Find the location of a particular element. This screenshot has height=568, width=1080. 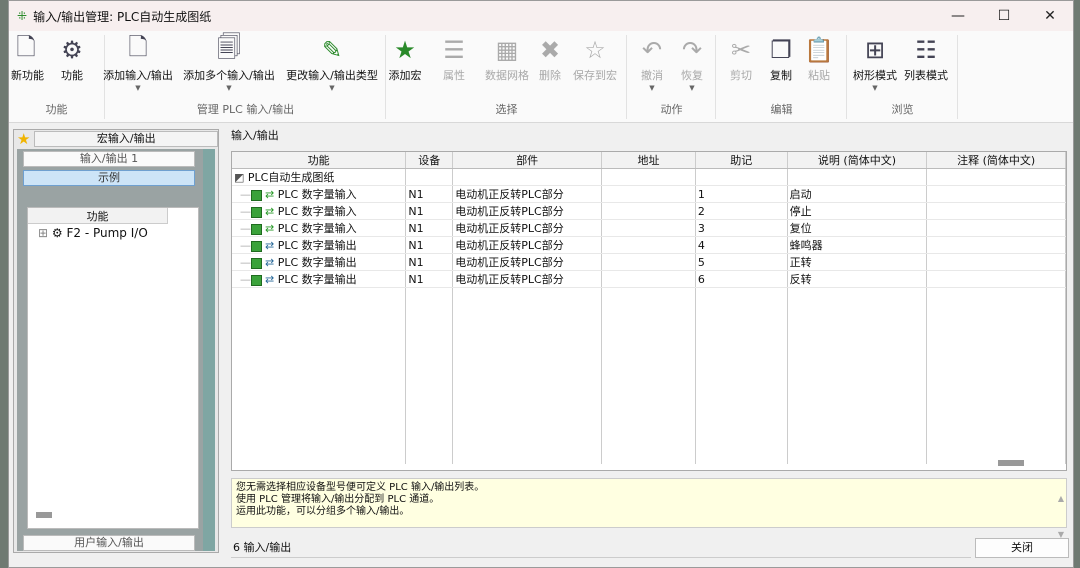

title-bar: ⁜ 输入/输出管理: PLC自动生成图纸 — ☐ ✕ is located at coordinates (541, 16).